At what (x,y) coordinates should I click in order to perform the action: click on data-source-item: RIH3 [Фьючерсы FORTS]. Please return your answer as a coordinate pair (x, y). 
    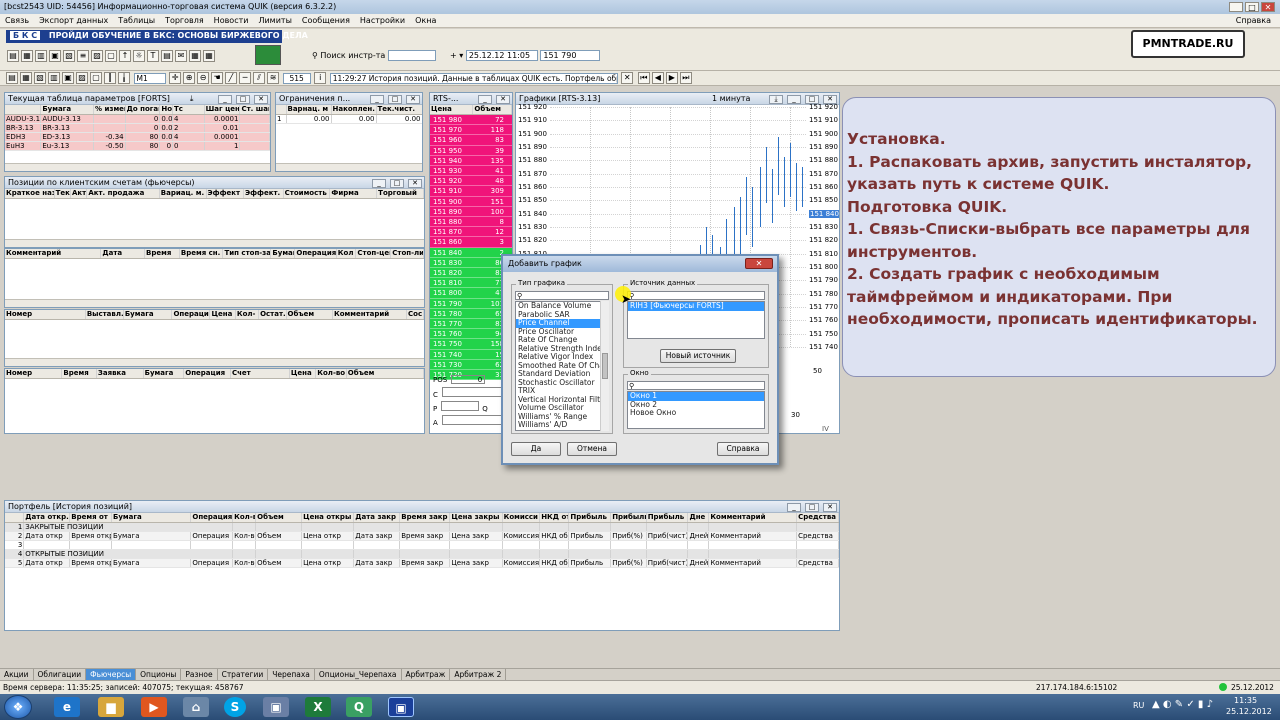
    Looking at the image, I should click on (696, 306).